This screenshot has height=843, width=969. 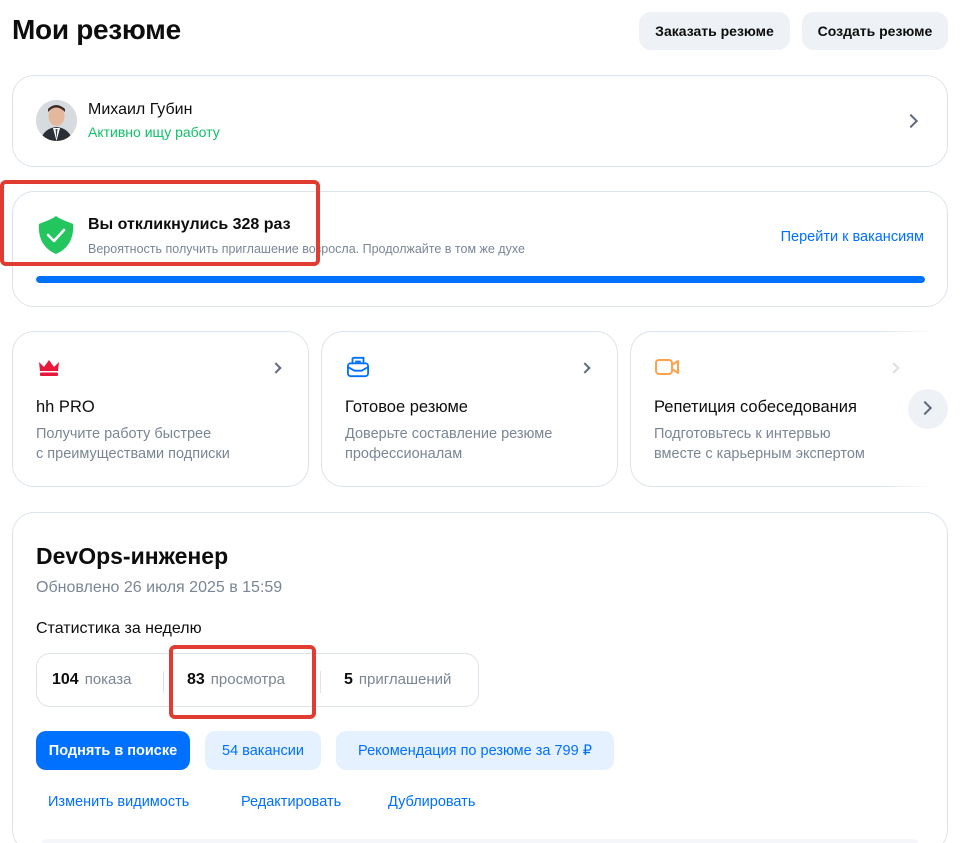 I want to click on responses-count-title: Вы откликнулись 328 раз, so click(x=189, y=224).